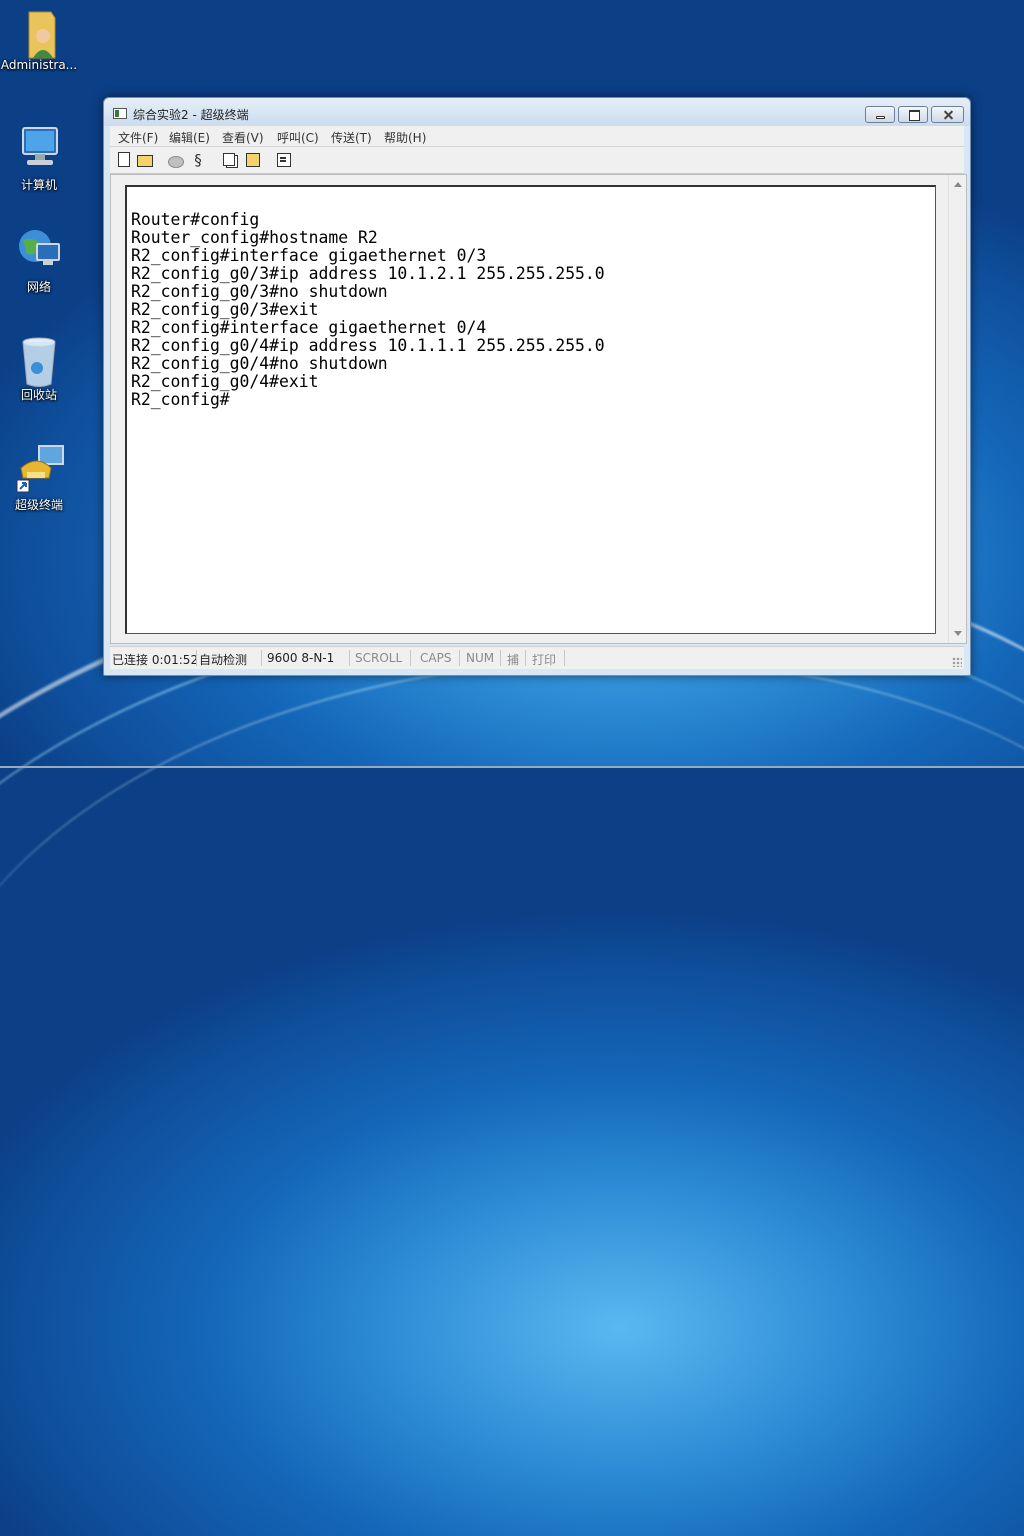  I want to click on status-detect: 自动检测, so click(223, 660).